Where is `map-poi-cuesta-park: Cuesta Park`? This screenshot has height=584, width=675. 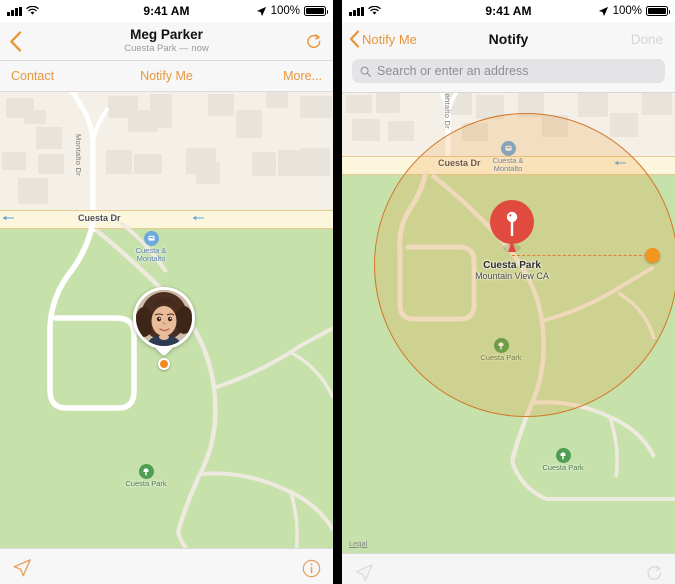 map-poi-cuesta-park: Cuesta Park is located at coordinates (146, 476).